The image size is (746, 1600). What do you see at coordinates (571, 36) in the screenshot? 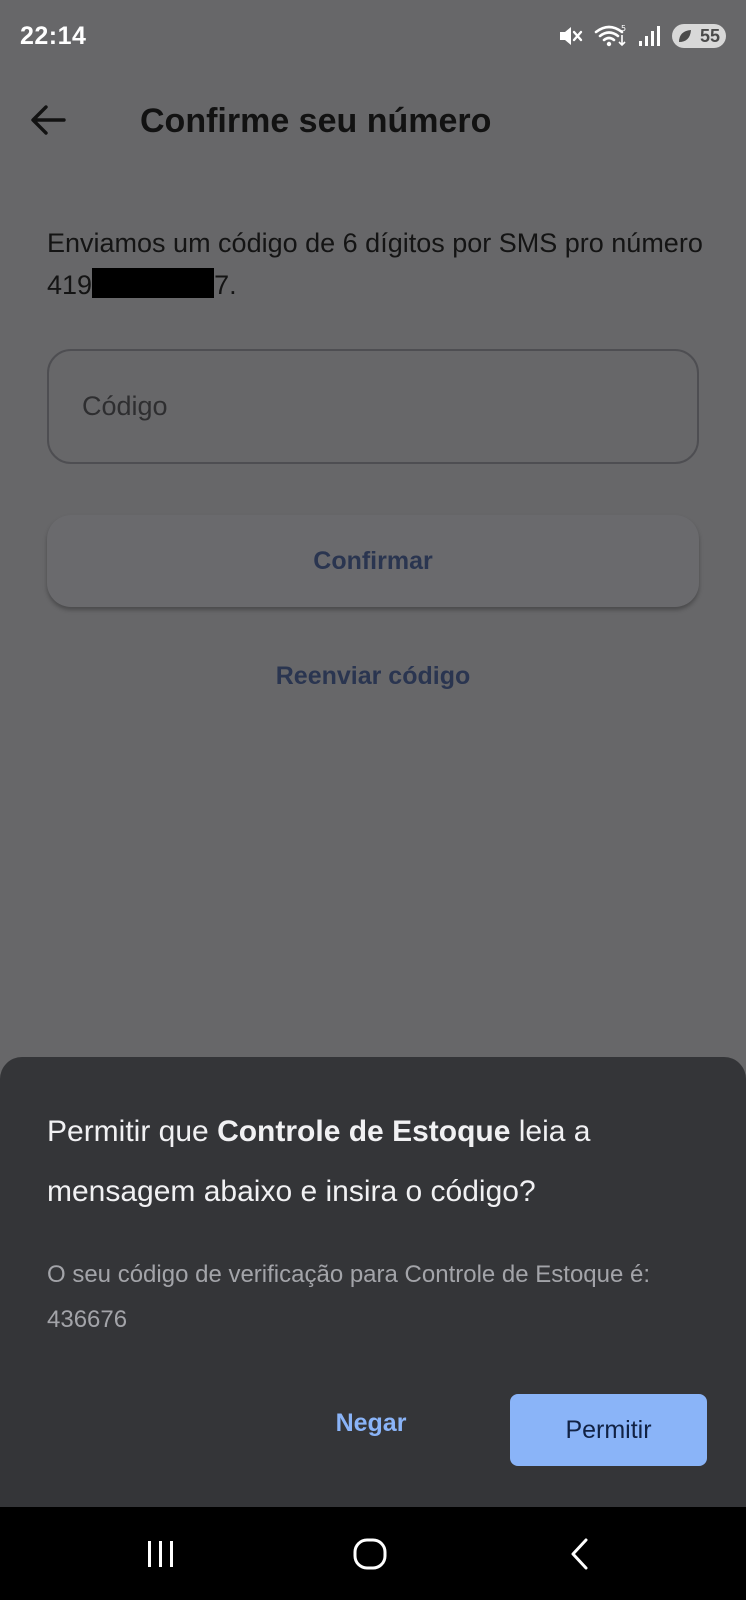
I see `mute-icon` at bounding box center [571, 36].